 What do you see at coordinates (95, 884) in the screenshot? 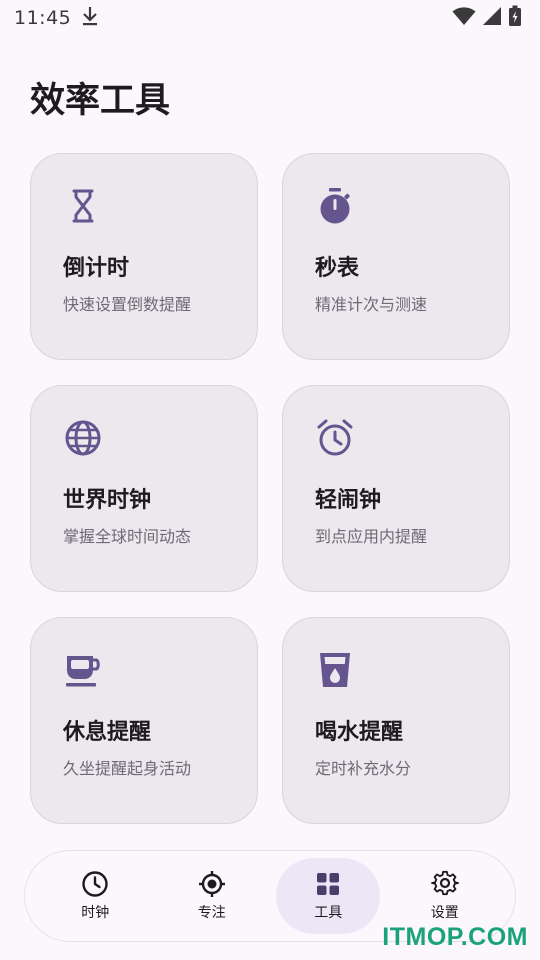
I see `clock-icon` at bounding box center [95, 884].